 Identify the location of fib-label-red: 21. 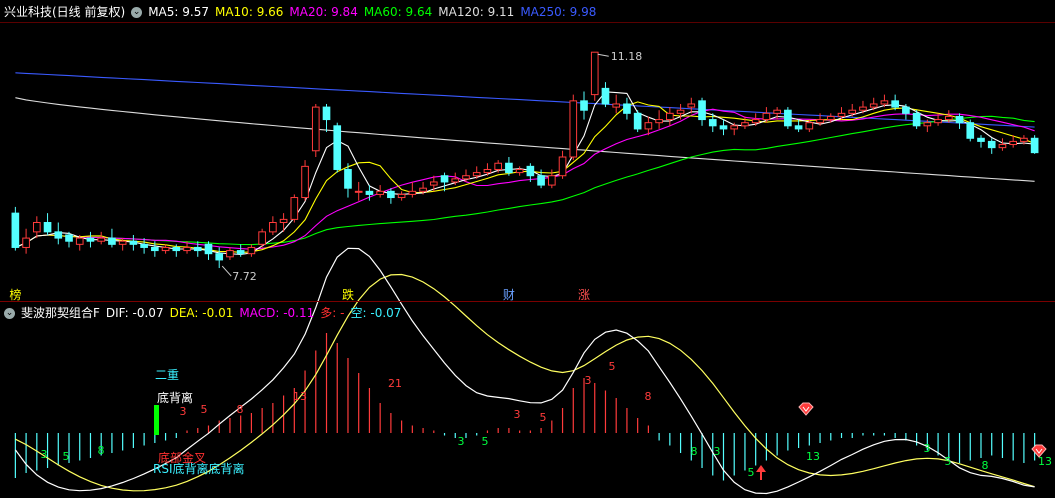
(395, 383).